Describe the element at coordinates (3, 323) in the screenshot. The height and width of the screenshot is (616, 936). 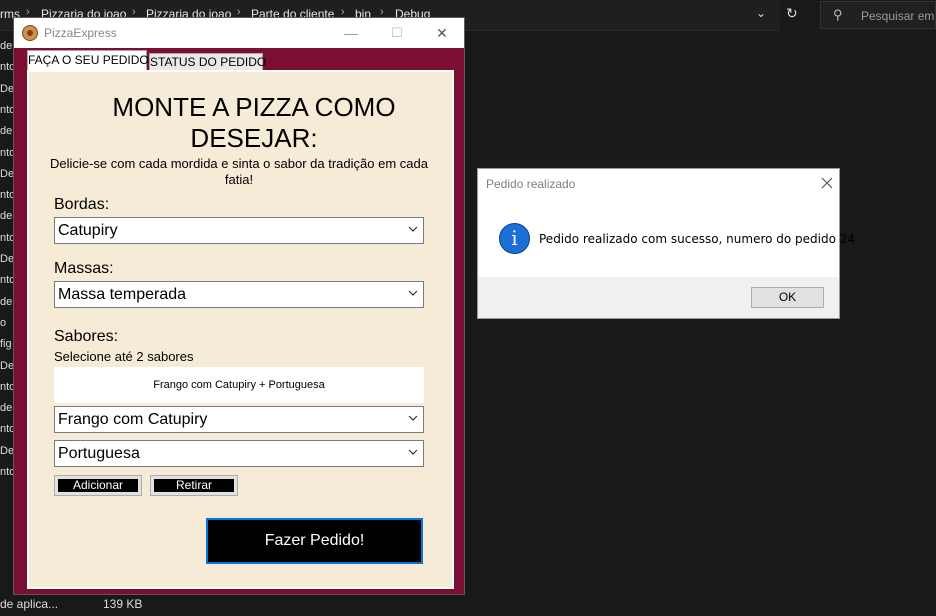
I see `file-list-item: o` at that location.